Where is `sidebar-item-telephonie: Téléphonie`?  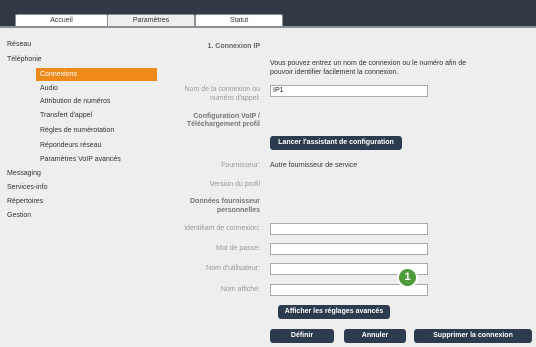 sidebar-item-telephonie: Téléphonie is located at coordinates (24, 59).